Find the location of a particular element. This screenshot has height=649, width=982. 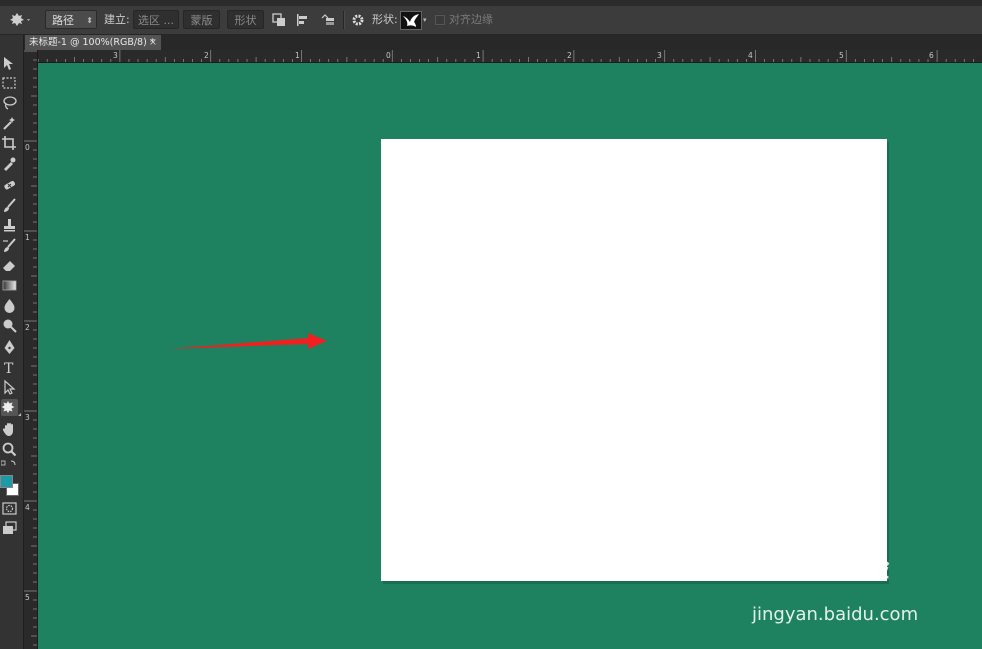

chevron-updown-icon: ⬍ is located at coordinates (89, 20).